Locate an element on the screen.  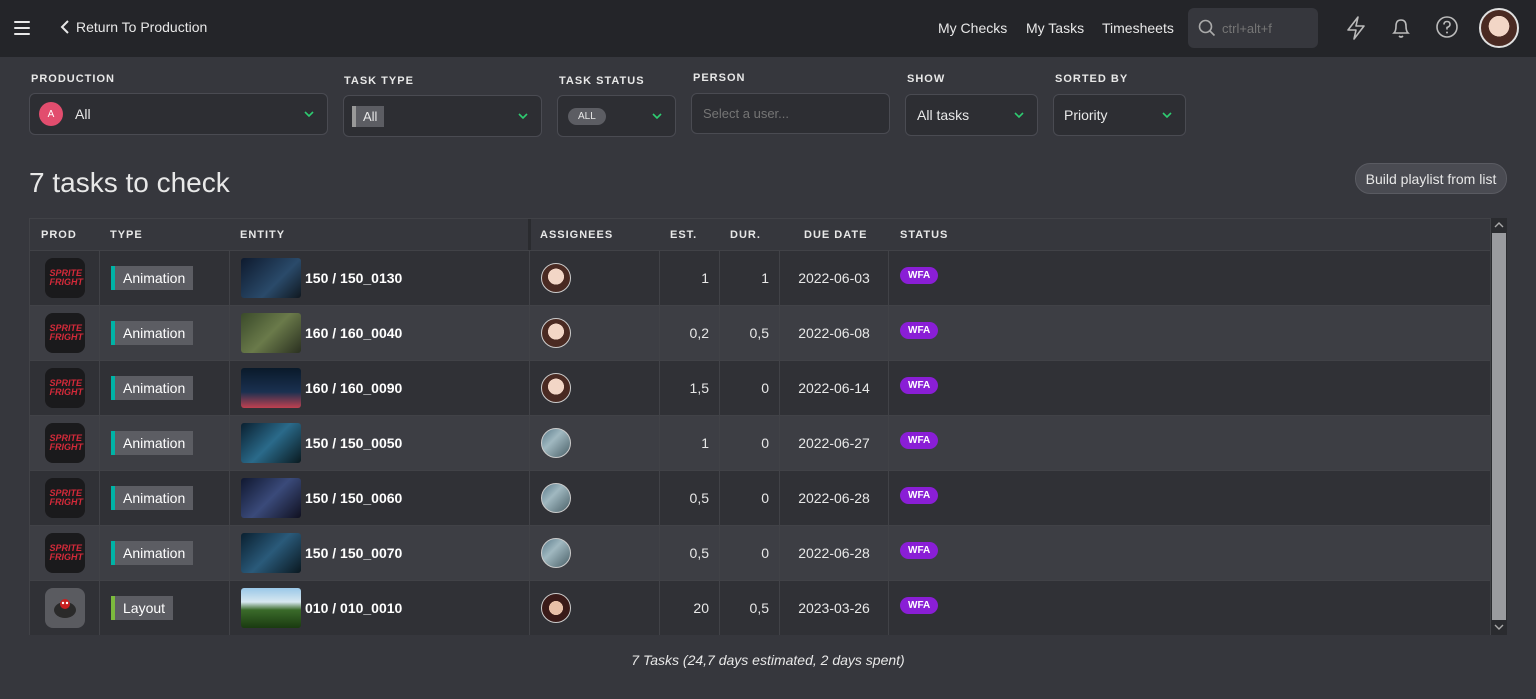
scrollbar is located at coordinates (1499, 426).